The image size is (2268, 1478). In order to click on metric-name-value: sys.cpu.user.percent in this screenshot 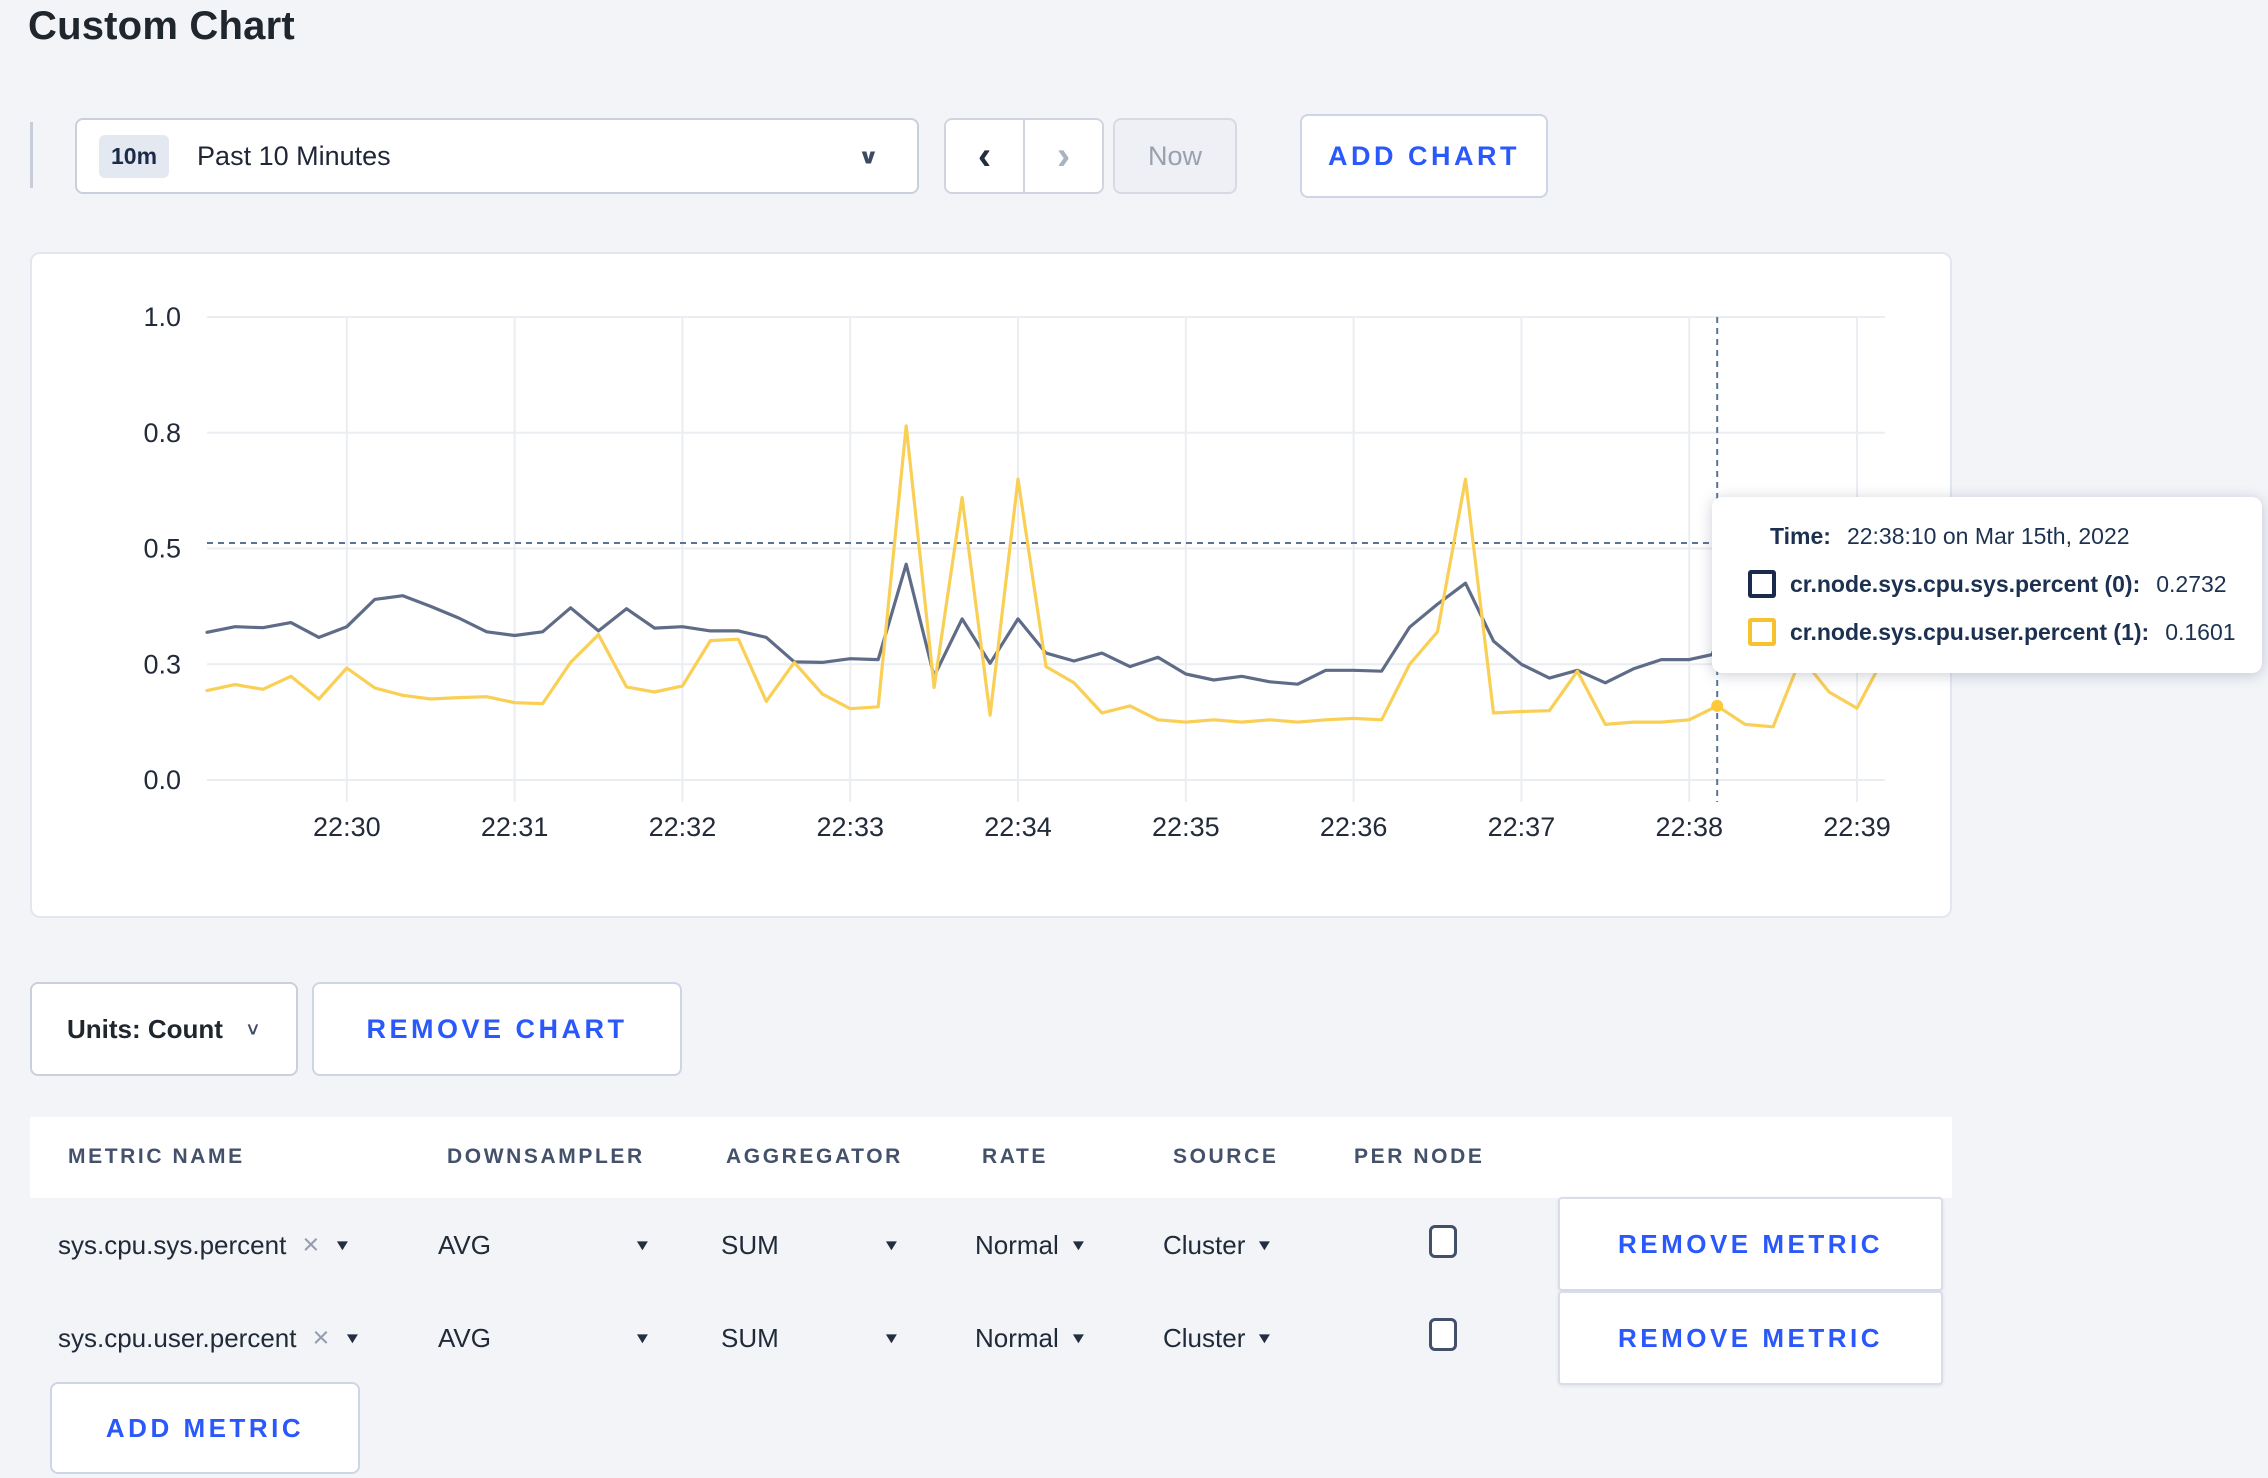, I will do `click(177, 1337)`.